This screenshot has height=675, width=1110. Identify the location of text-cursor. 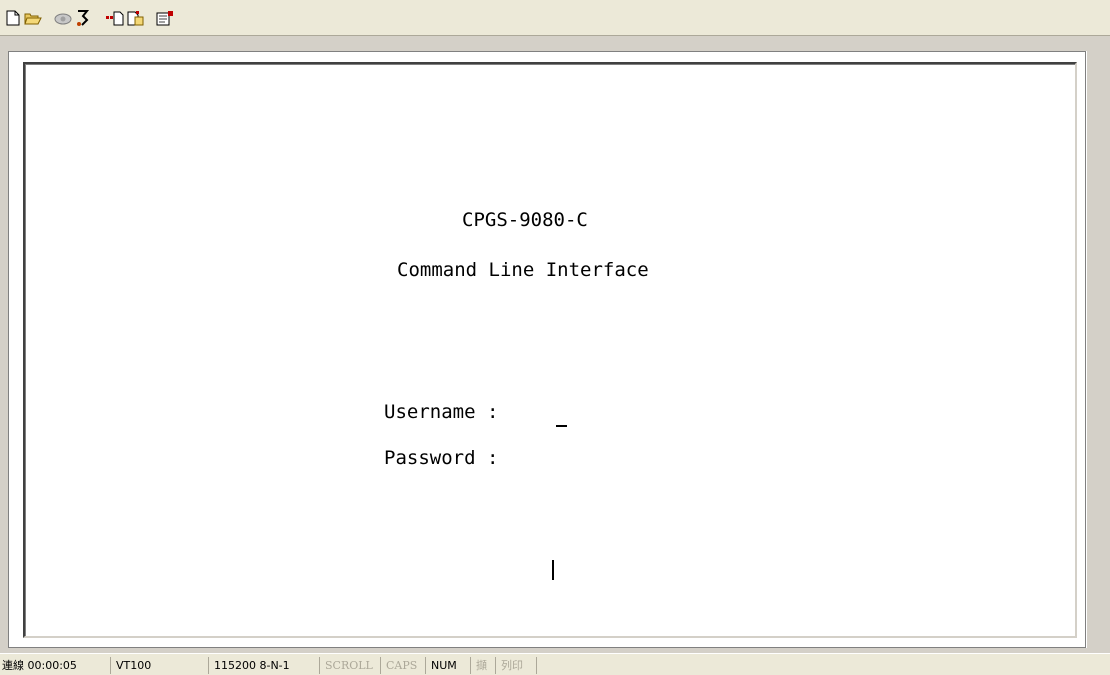
(561, 426).